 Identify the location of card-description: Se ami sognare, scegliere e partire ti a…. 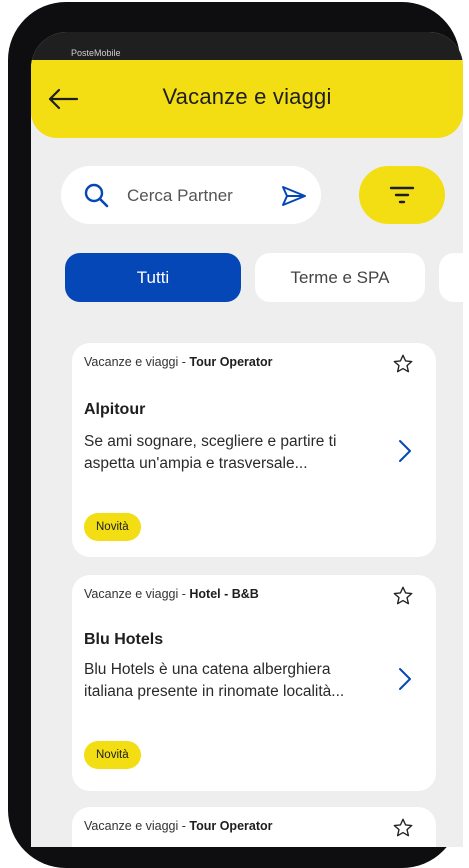
(210, 452).